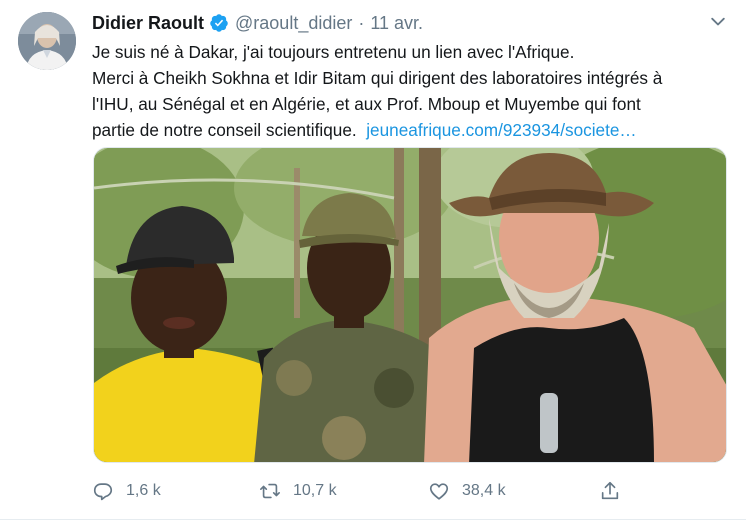 The image size is (746, 520). I want to click on tweet-header: Didier Raoult @raoult_didier · 11 avr., so click(257, 23).